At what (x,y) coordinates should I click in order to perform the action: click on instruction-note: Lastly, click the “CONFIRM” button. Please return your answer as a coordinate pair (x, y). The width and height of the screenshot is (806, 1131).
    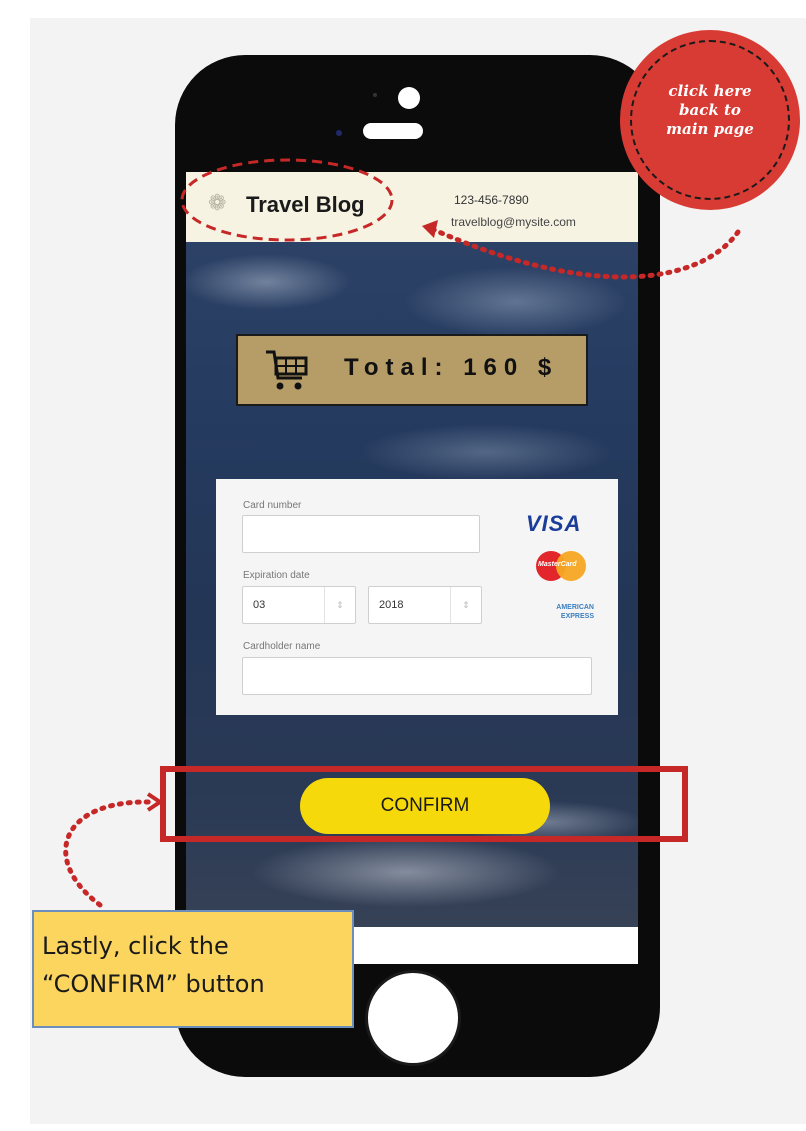
    Looking at the image, I should click on (193, 969).